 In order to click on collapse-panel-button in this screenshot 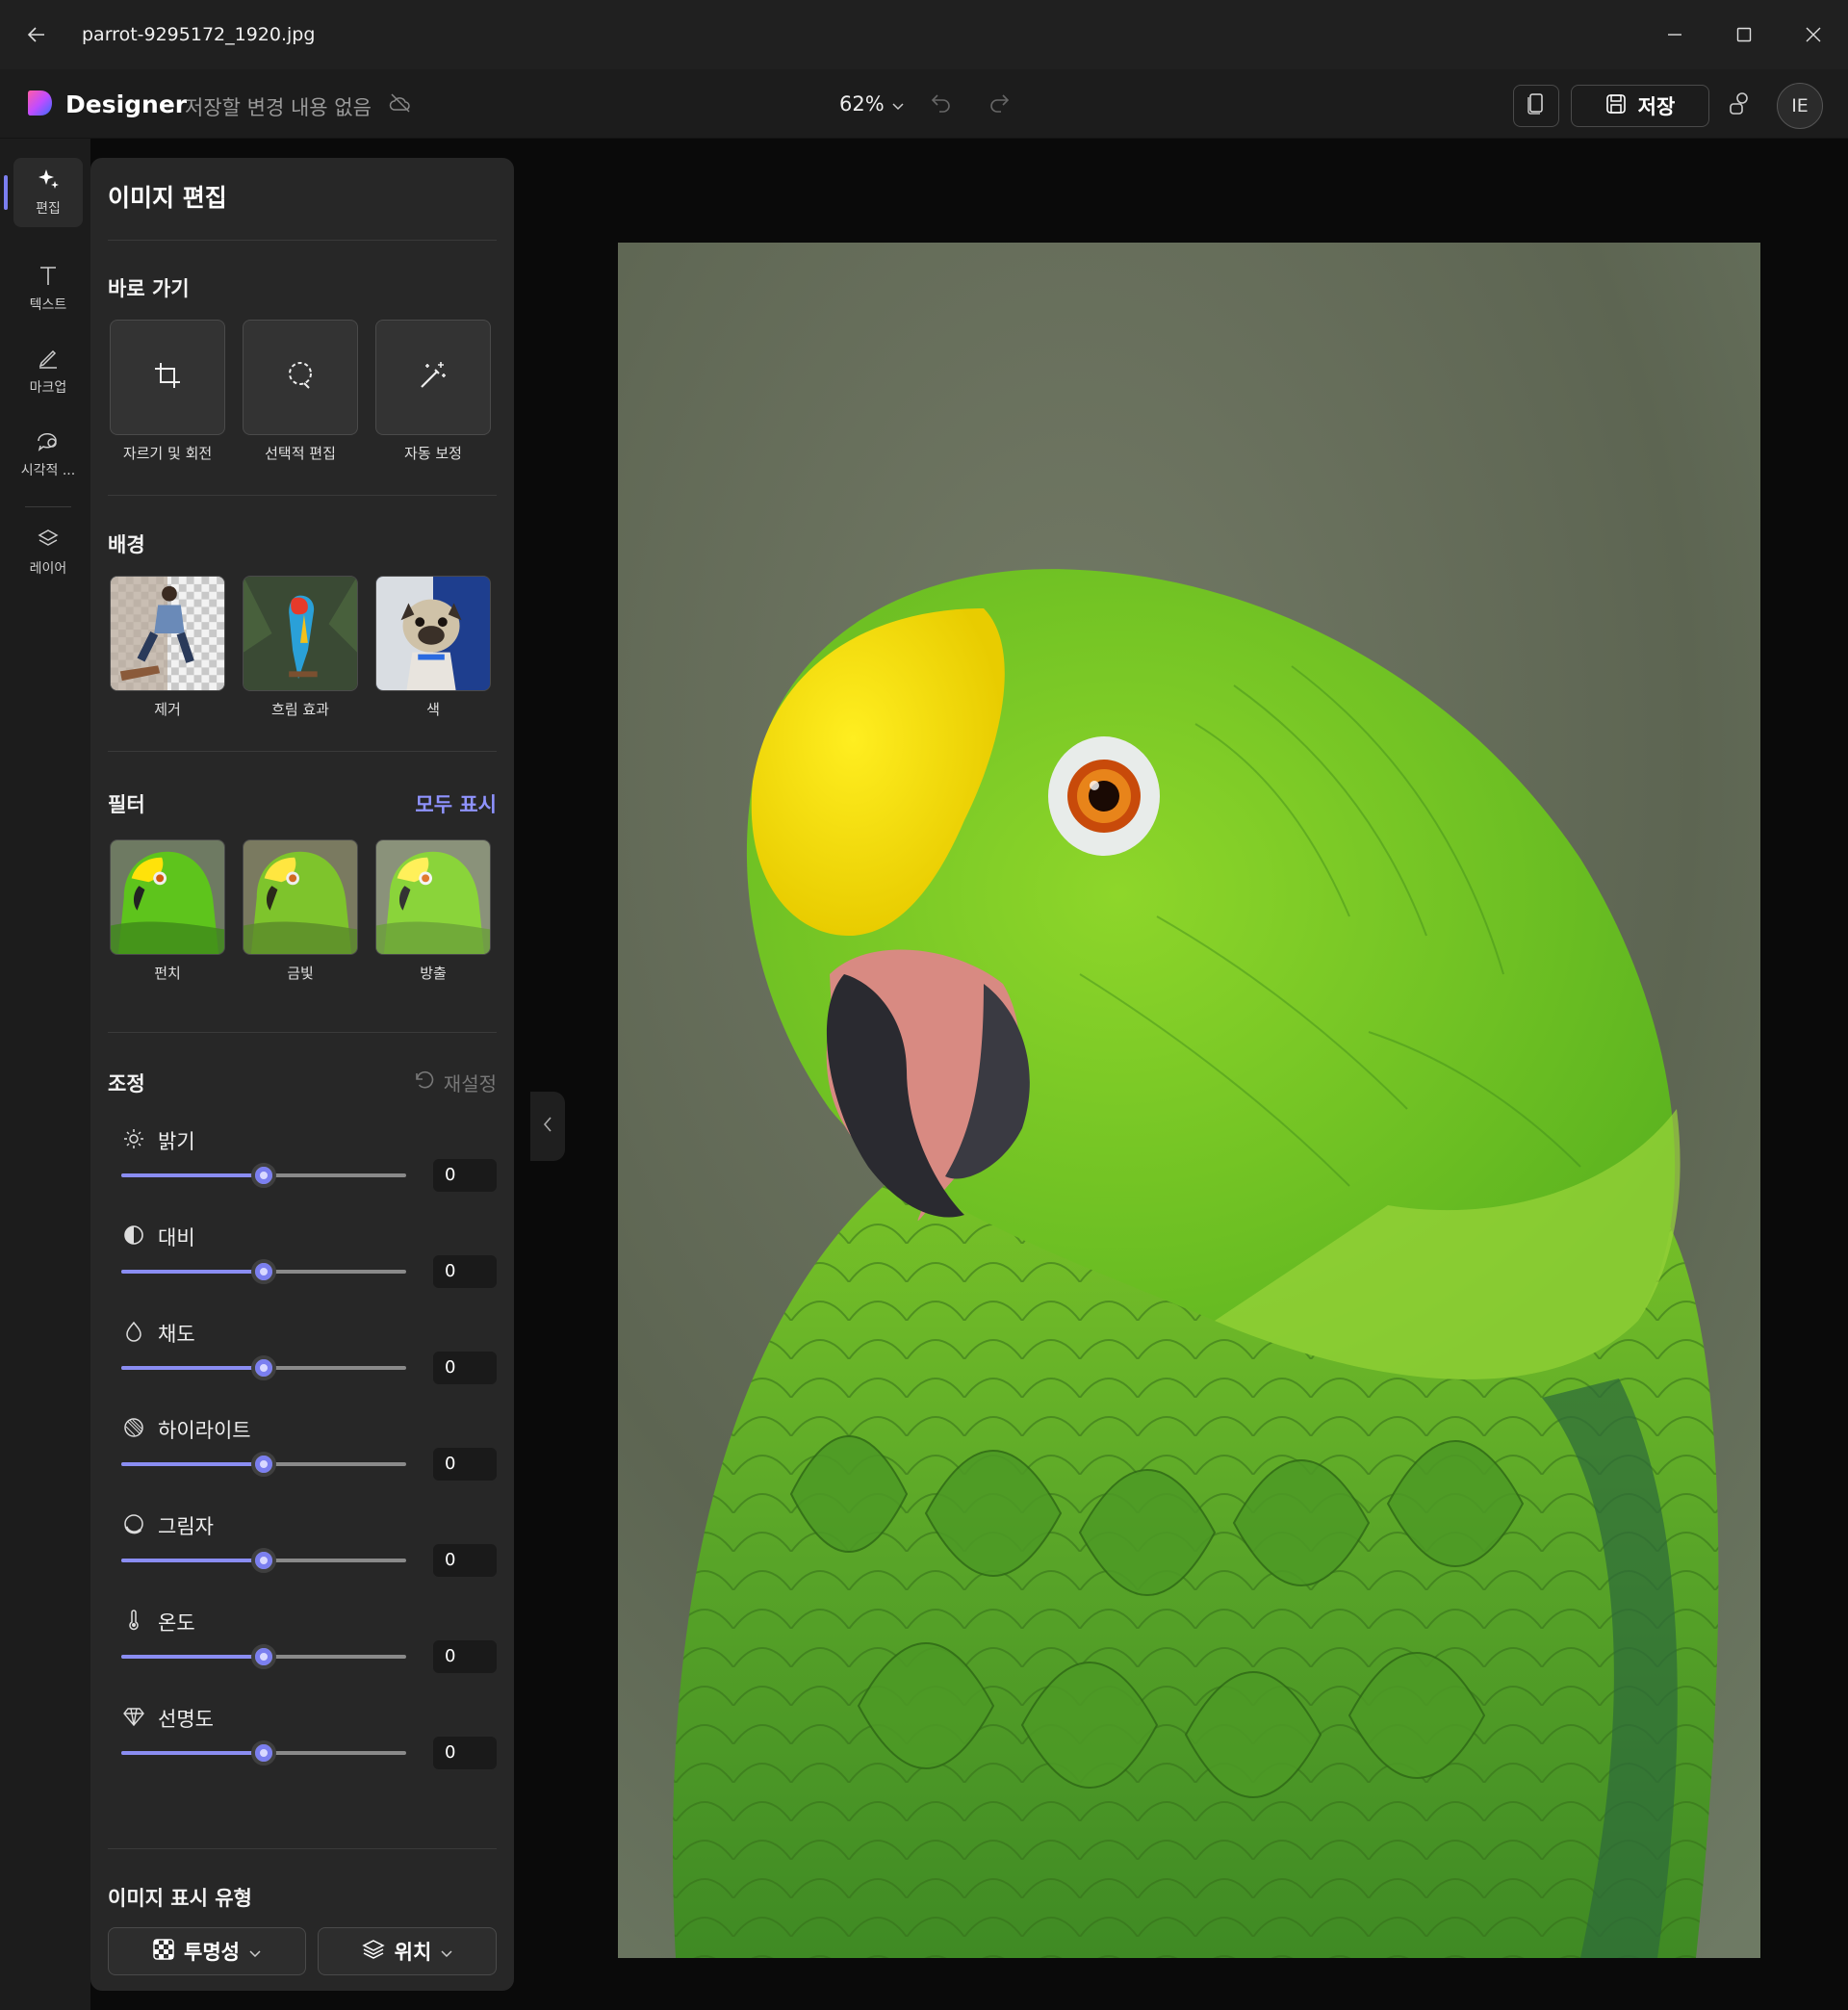, I will do `click(547, 1126)`.